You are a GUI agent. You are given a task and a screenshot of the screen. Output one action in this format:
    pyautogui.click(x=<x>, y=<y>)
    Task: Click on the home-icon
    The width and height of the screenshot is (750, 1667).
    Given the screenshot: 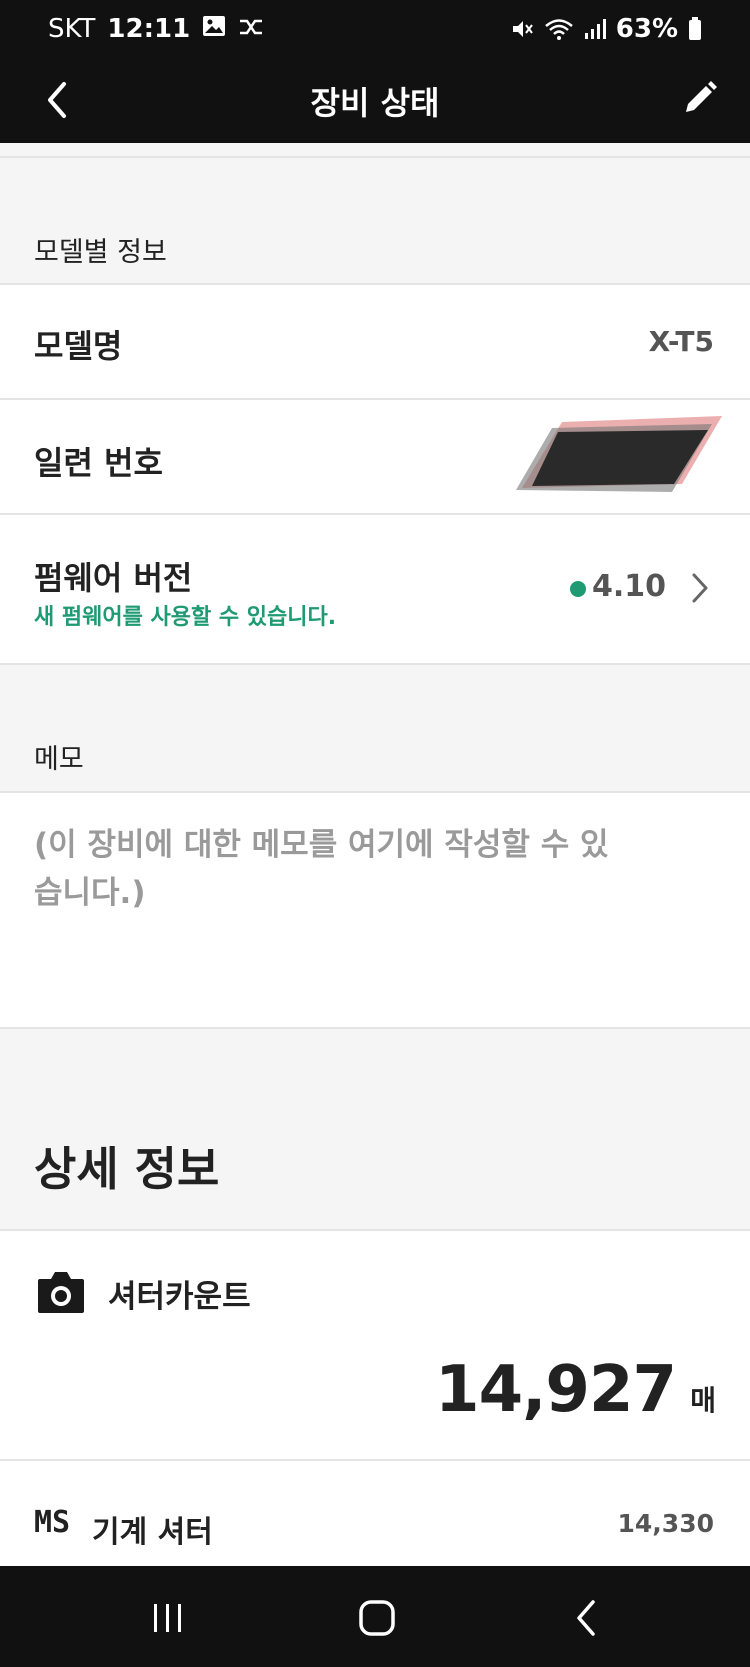 What is the action you would take?
    pyautogui.click(x=377, y=1618)
    